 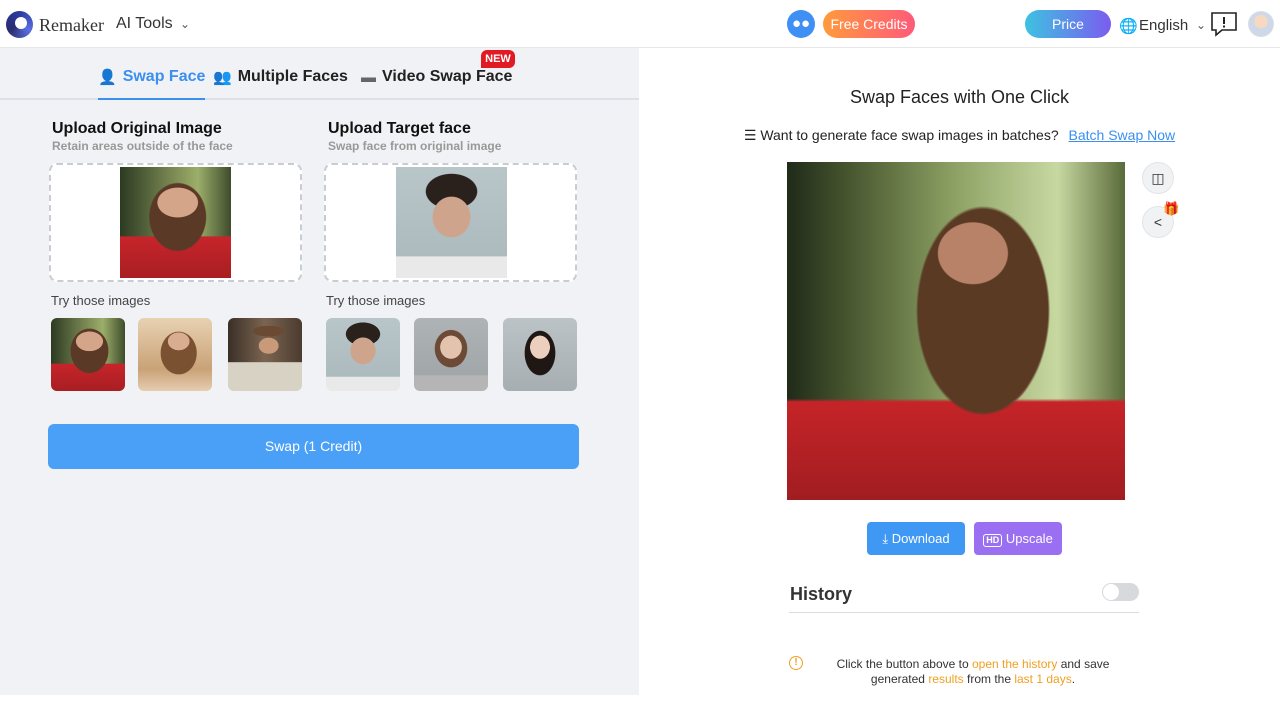 I want to click on feedback-icon, so click(x=1224, y=24).